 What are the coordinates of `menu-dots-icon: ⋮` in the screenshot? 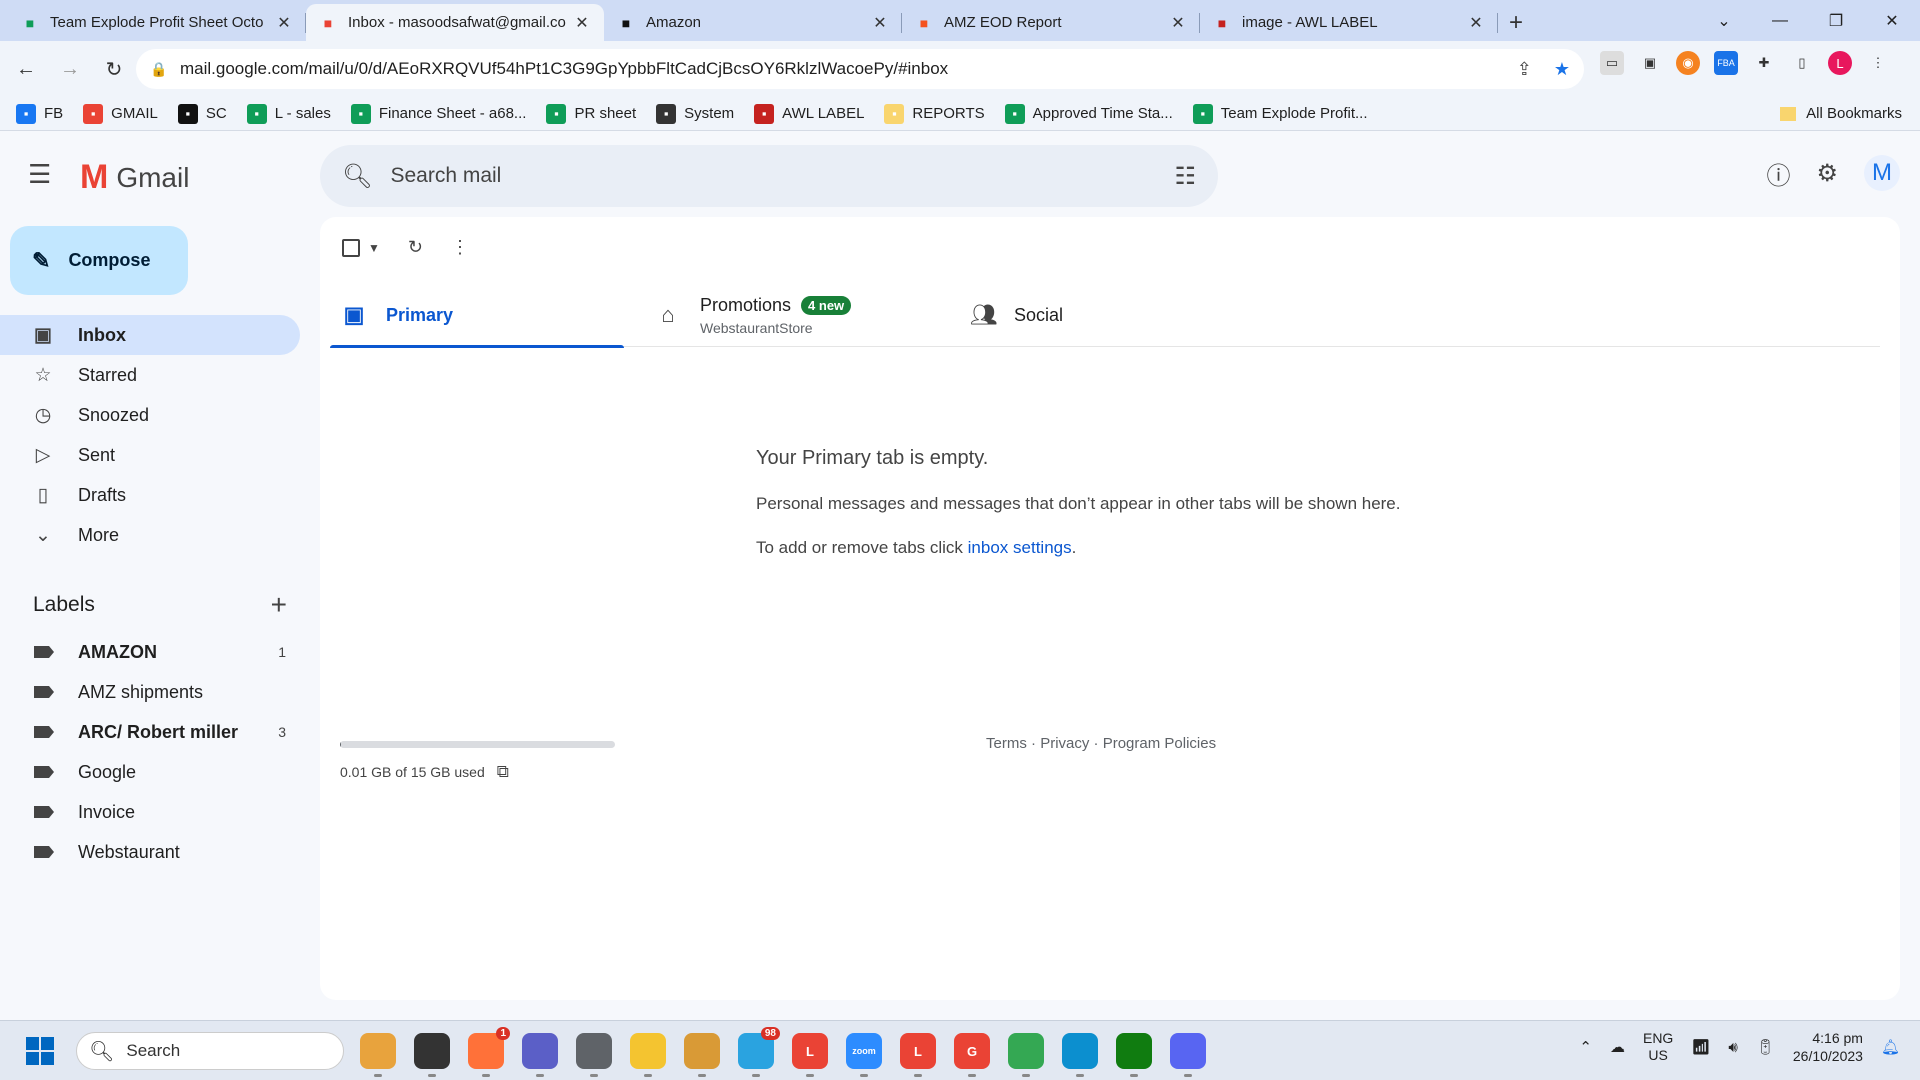 It's located at (1878, 63).